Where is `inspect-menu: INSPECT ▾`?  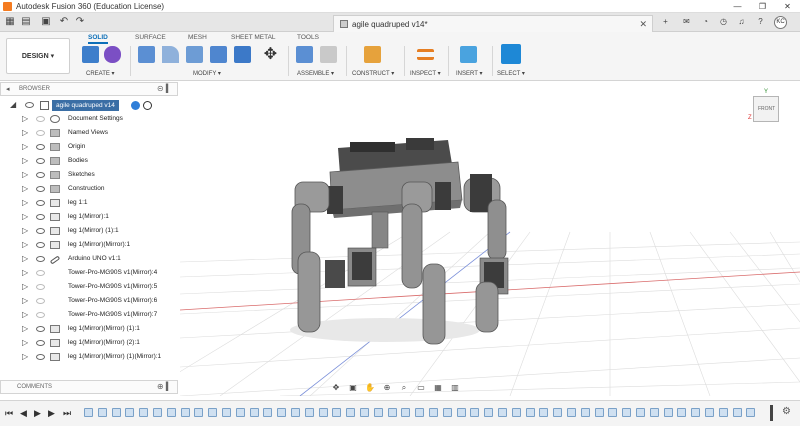 inspect-menu: INSPECT ▾ is located at coordinates (425, 73).